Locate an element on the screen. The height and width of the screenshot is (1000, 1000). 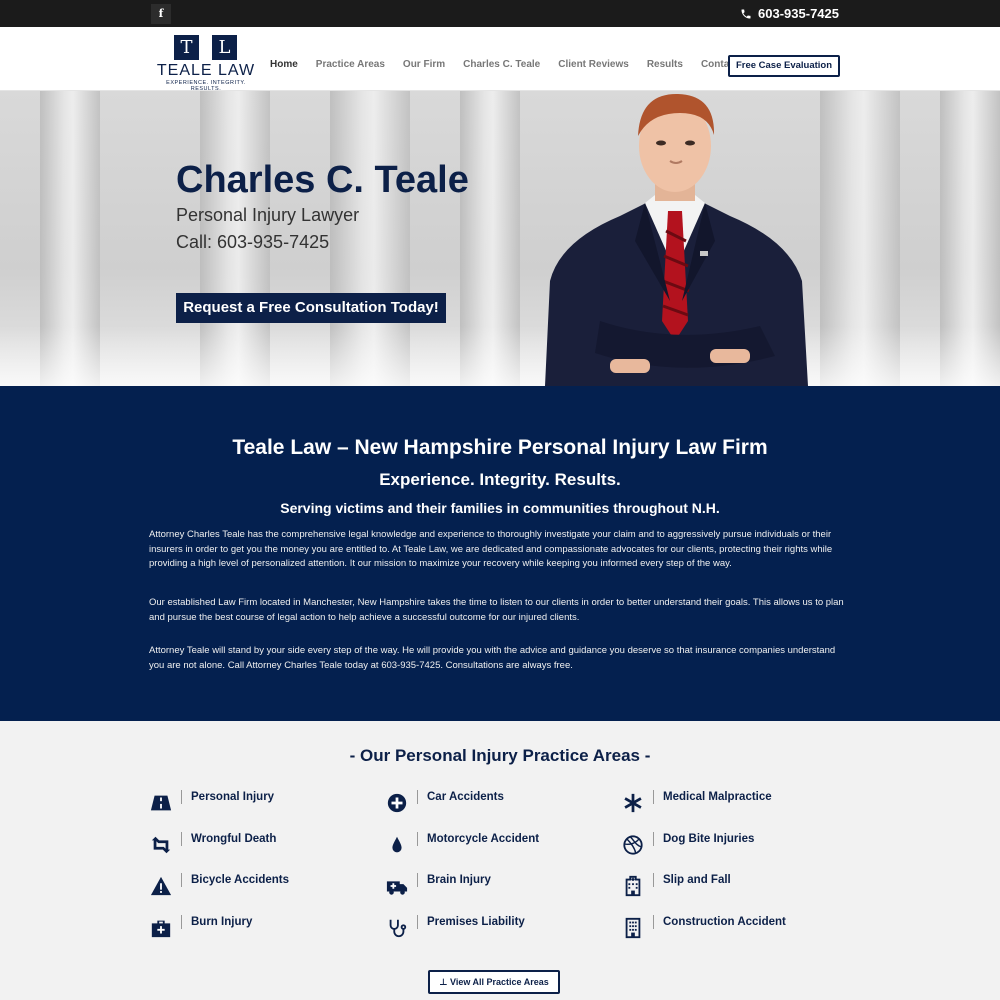
nav-home: Home is located at coordinates (284, 64).